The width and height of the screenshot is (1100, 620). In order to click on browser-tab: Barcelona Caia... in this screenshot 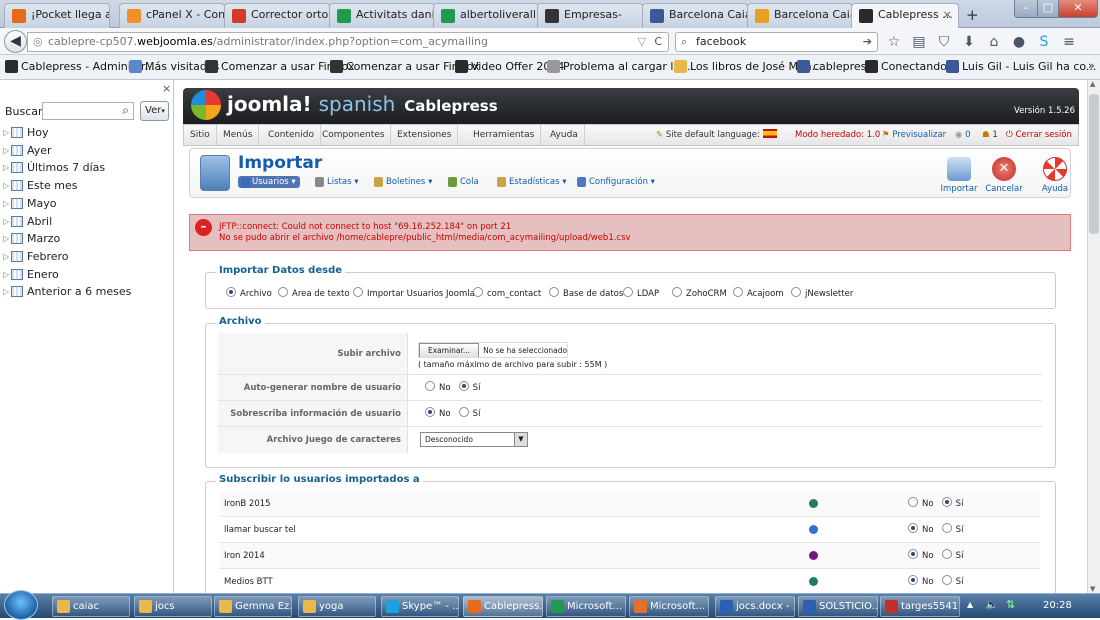, I will do `click(800, 15)`.